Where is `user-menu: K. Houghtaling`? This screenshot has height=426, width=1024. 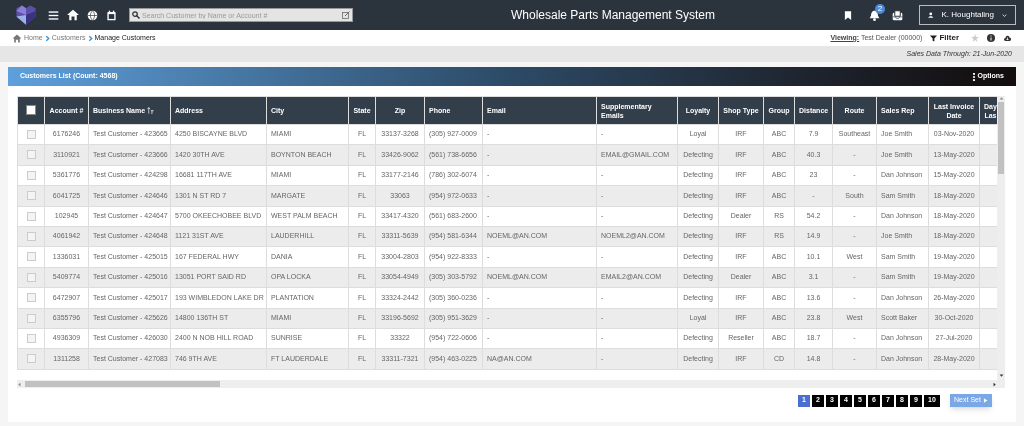
user-menu: K. Houghtaling is located at coordinates (967, 15).